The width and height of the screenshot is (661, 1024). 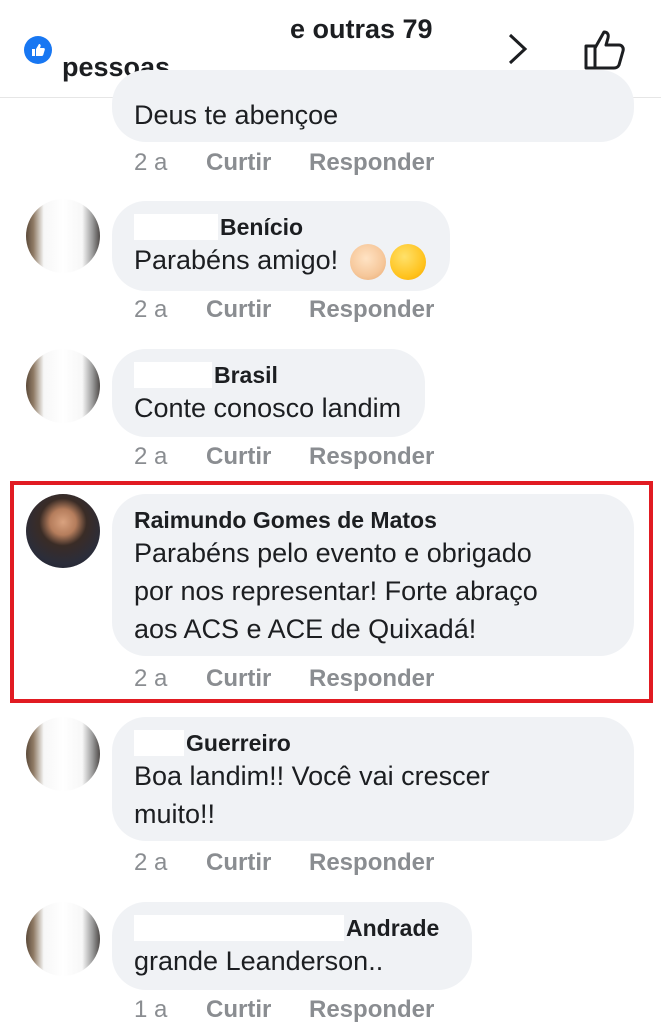 What do you see at coordinates (175, 814) in the screenshot?
I see `comment-text-line2: muito!!` at bounding box center [175, 814].